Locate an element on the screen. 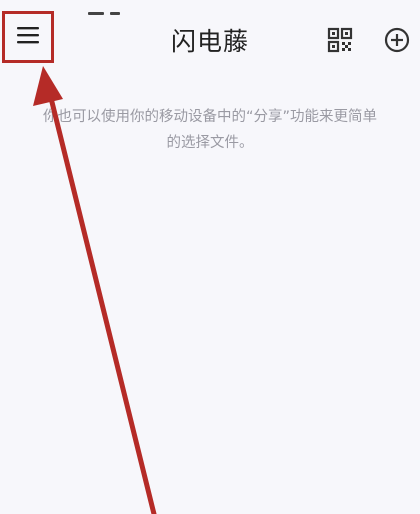  add-button is located at coordinates (397, 40).